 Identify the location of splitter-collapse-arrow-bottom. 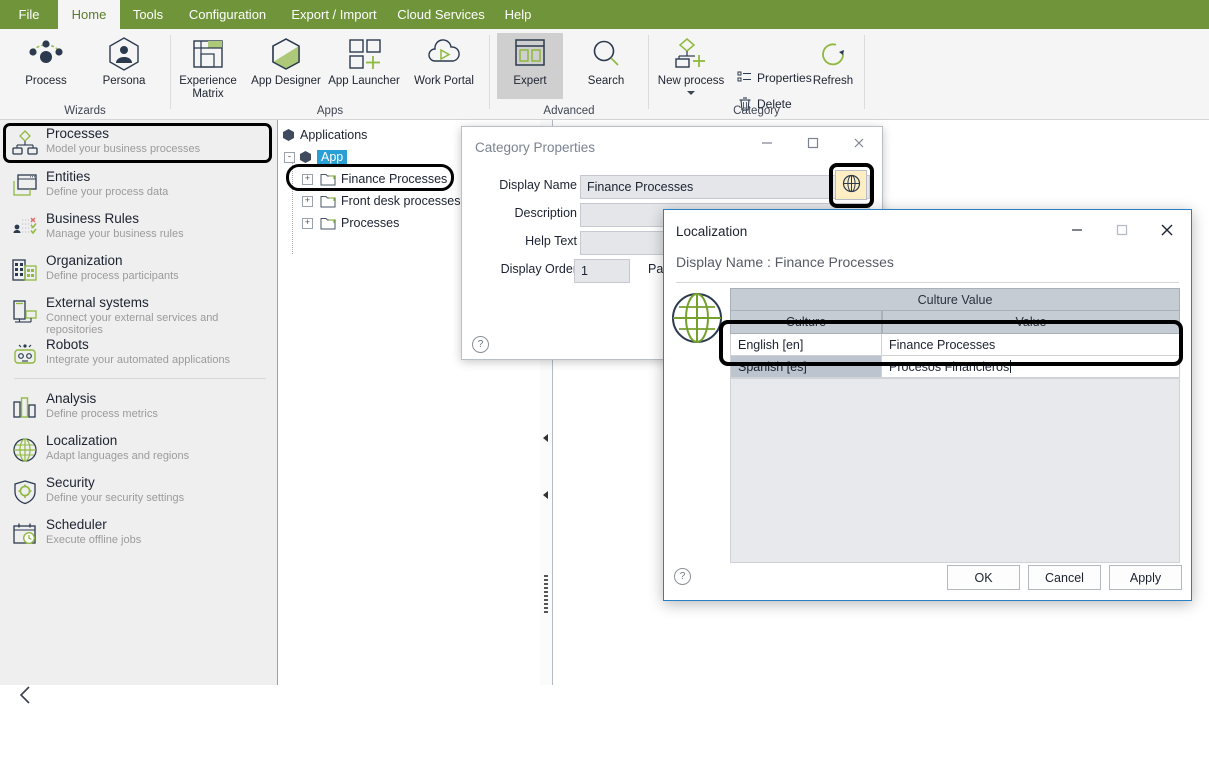
(545, 495).